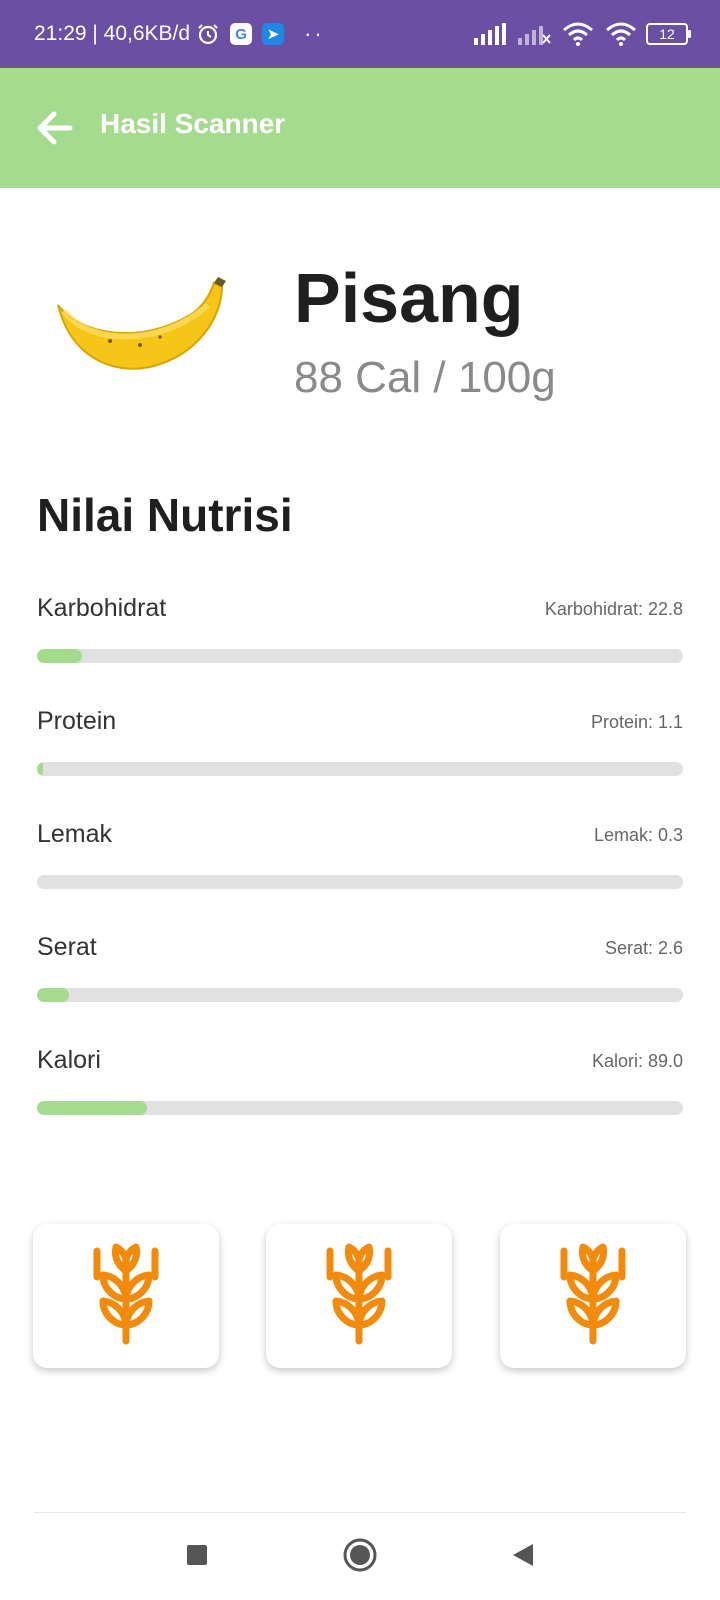 This screenshot has height=1600, width=720. What do you see at coordinates (360, 1091) in the screenshot?
I see `nutrient-row-kalori: Kalori Kalori: 89.0` at bounding box center [360, 1091].